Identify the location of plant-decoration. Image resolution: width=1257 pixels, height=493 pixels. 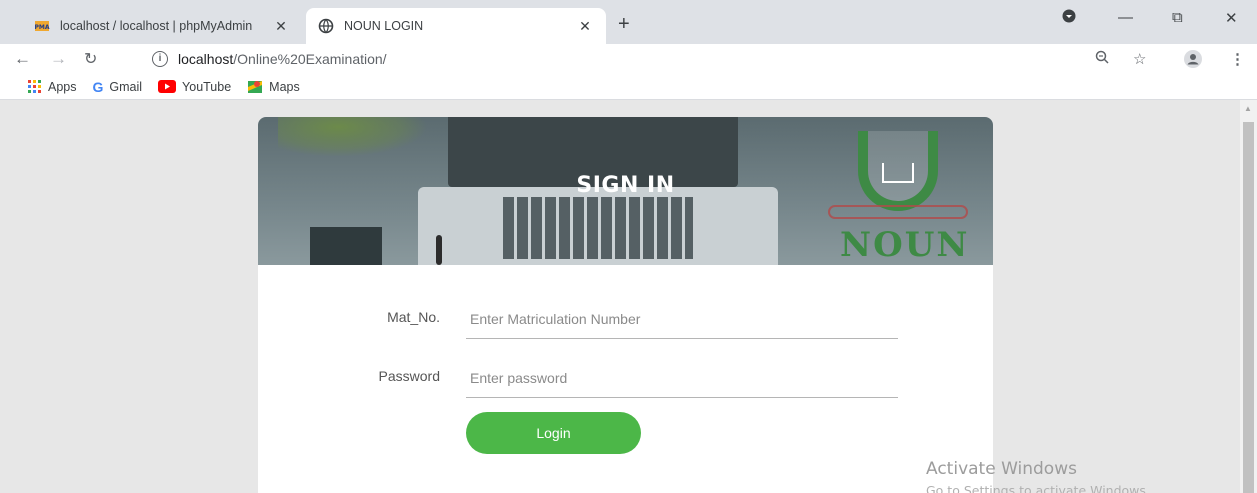
(353, 137).